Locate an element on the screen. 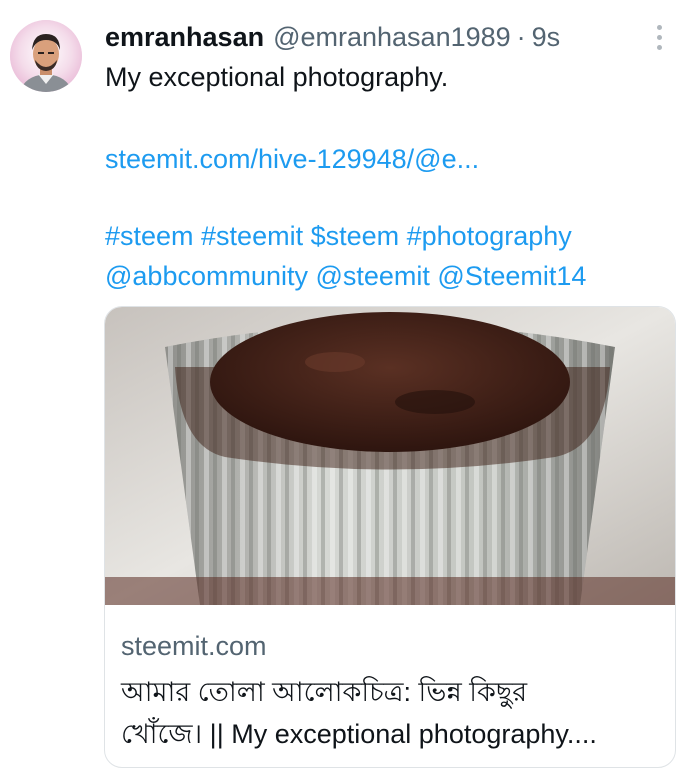  author-name: emranhasan is located at coordinates (184, 37).